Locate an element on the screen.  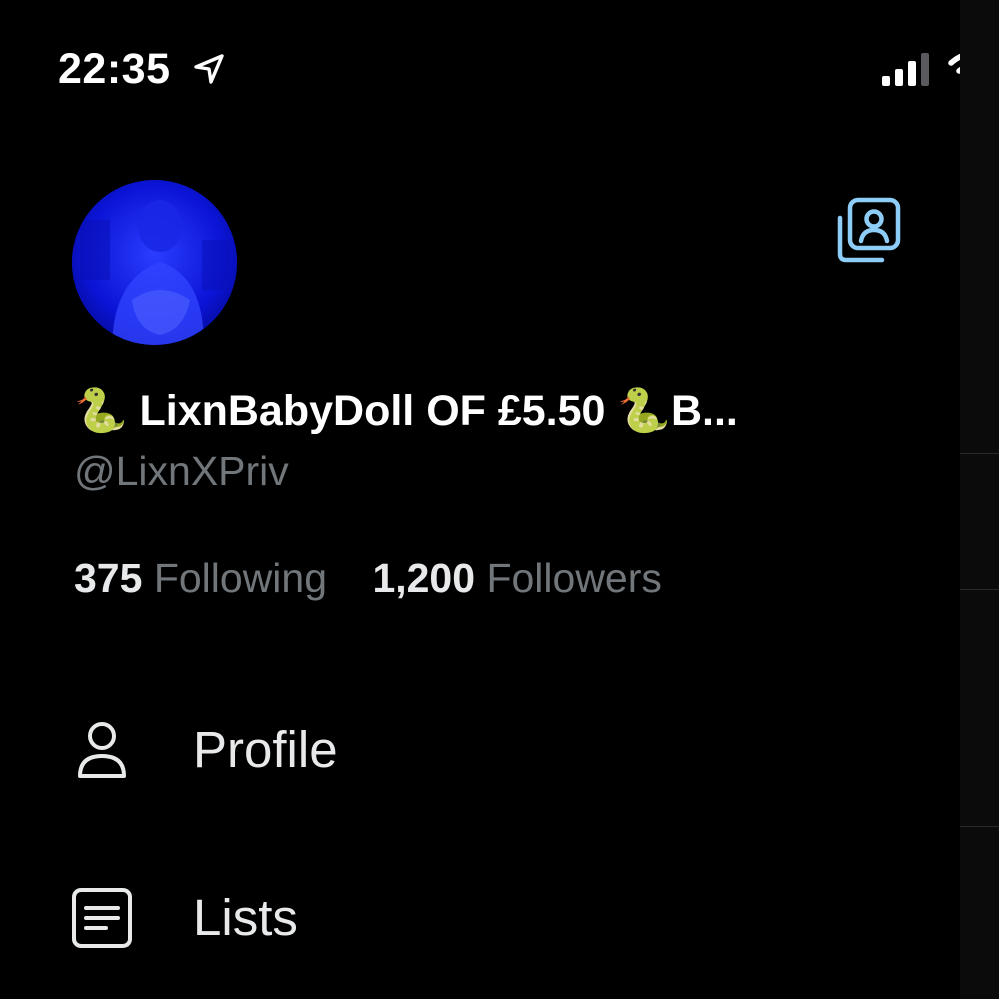
list-document-icon is located at coordinates (102, 918).